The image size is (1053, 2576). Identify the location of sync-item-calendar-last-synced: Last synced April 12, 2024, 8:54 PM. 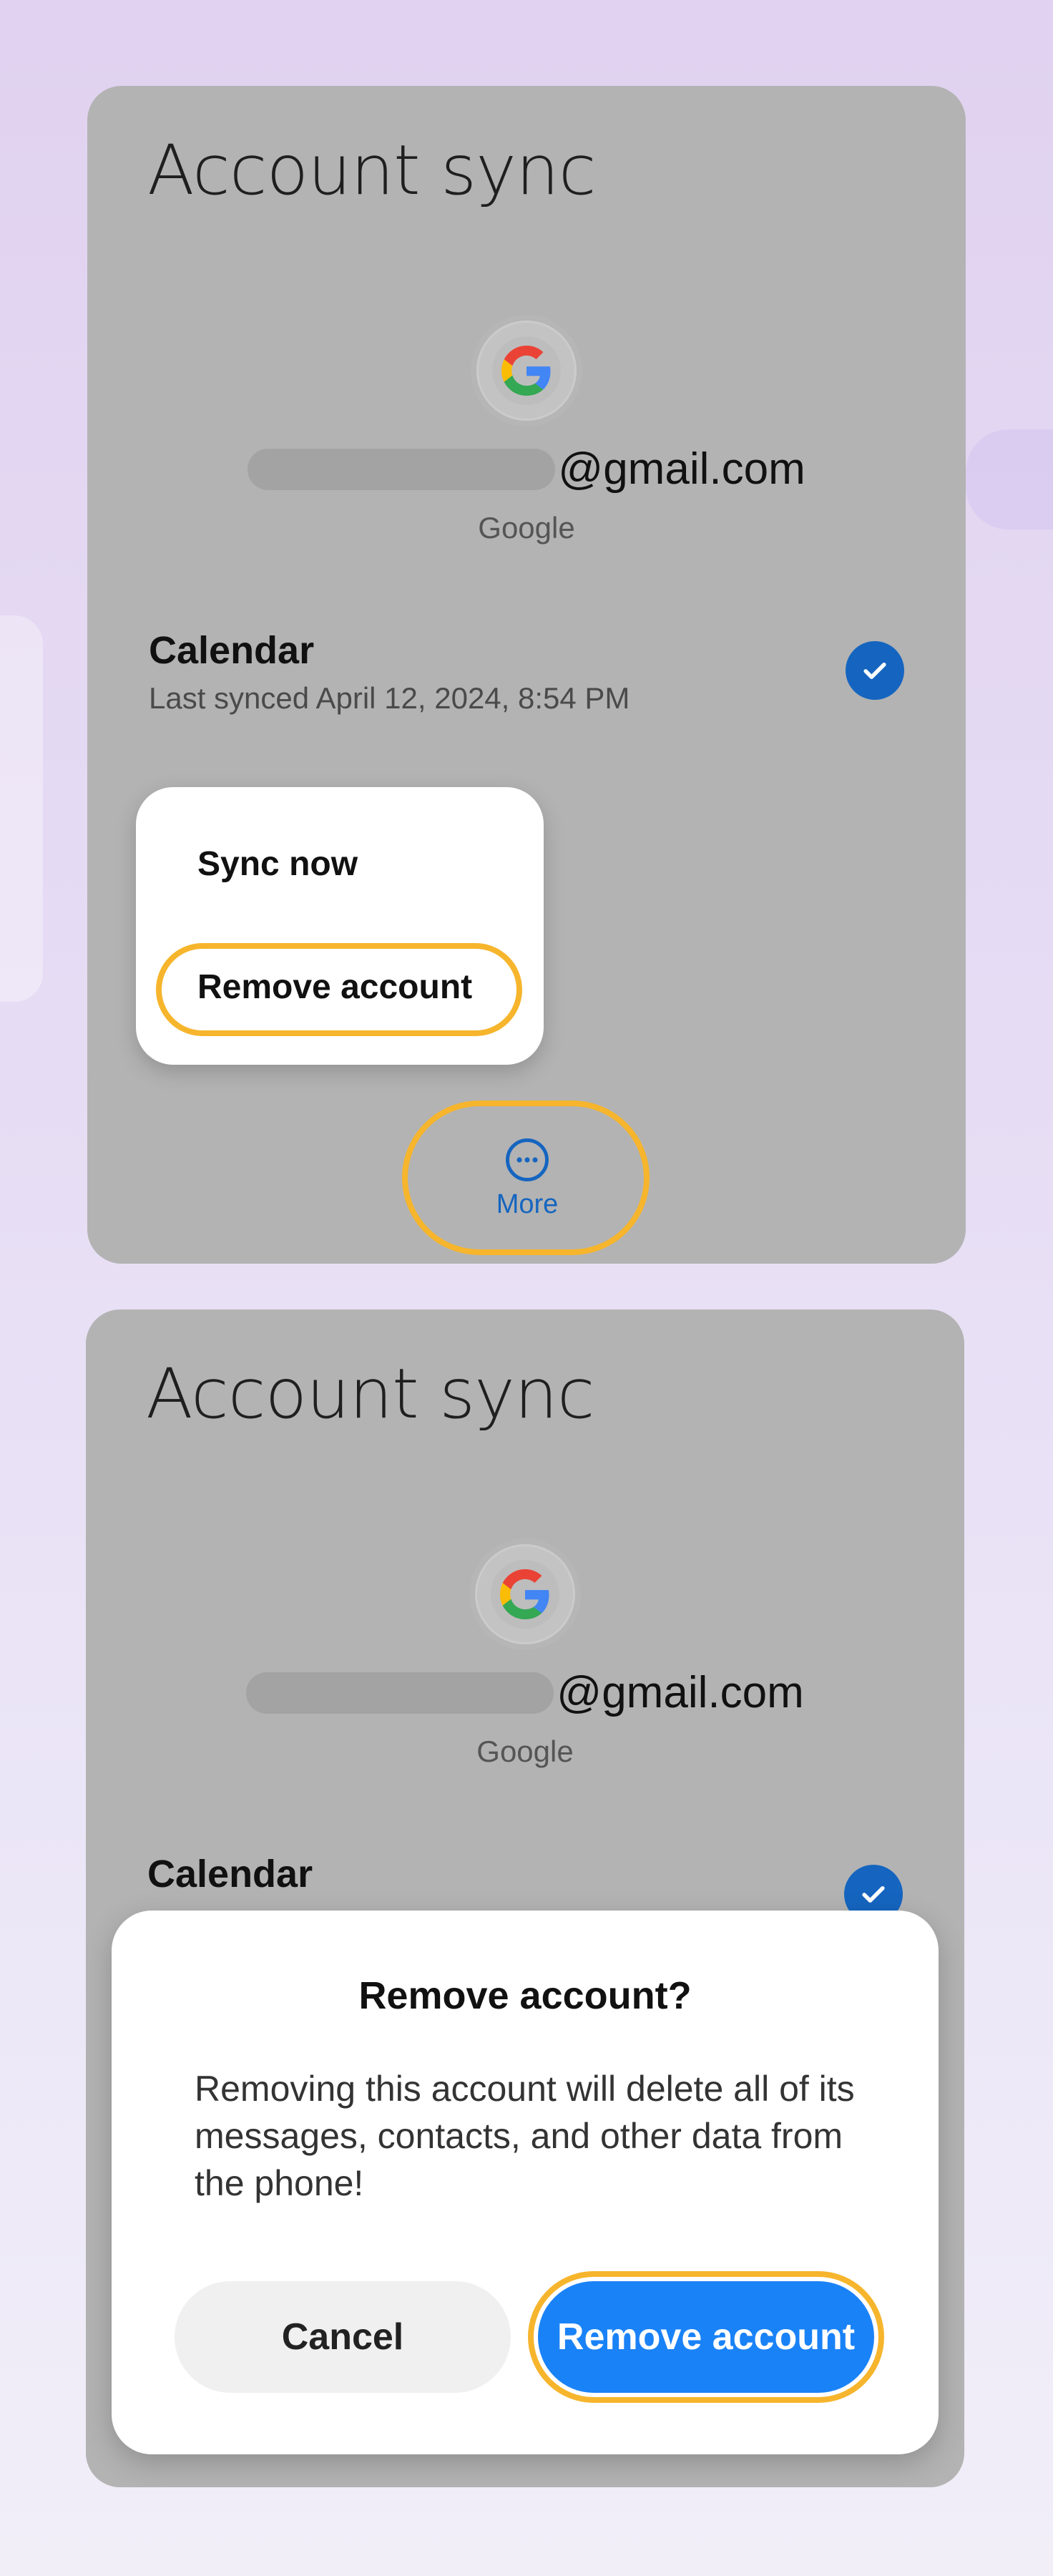
(389, 698).